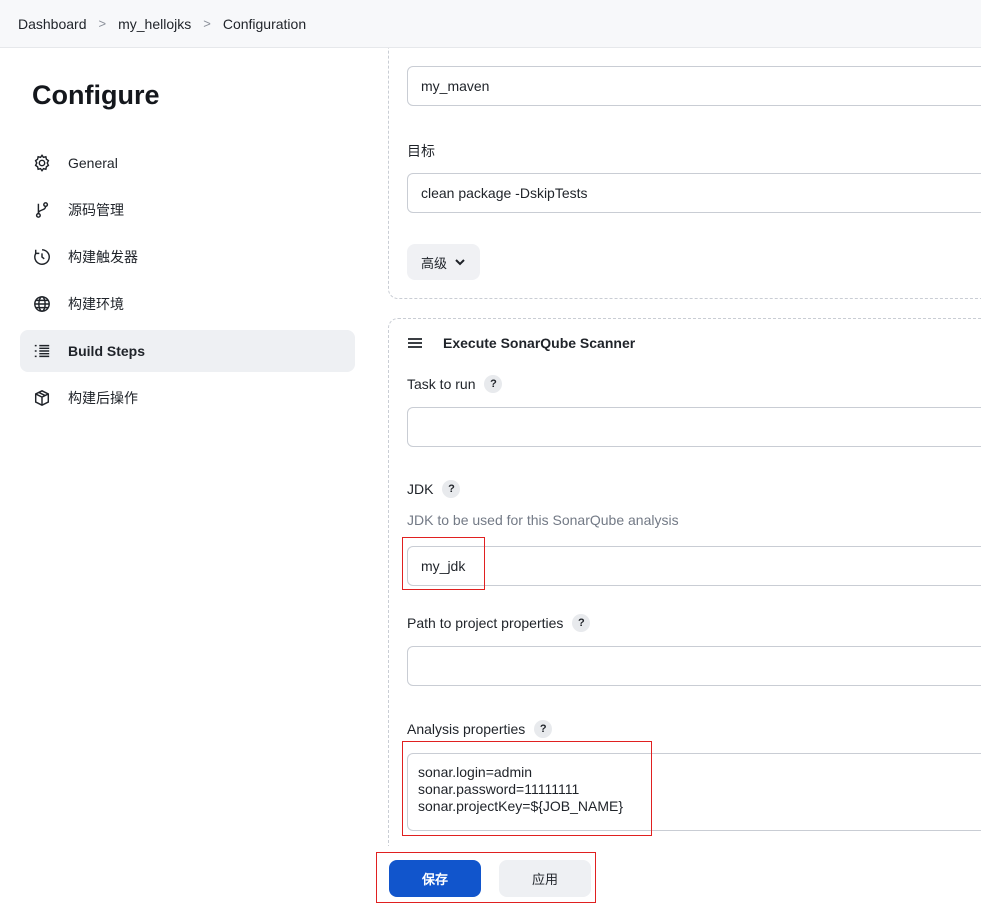 The height and width of the screenshot is (907, 981). I want to click on sidebar-item-label: 源码管理, so click(96, 210).